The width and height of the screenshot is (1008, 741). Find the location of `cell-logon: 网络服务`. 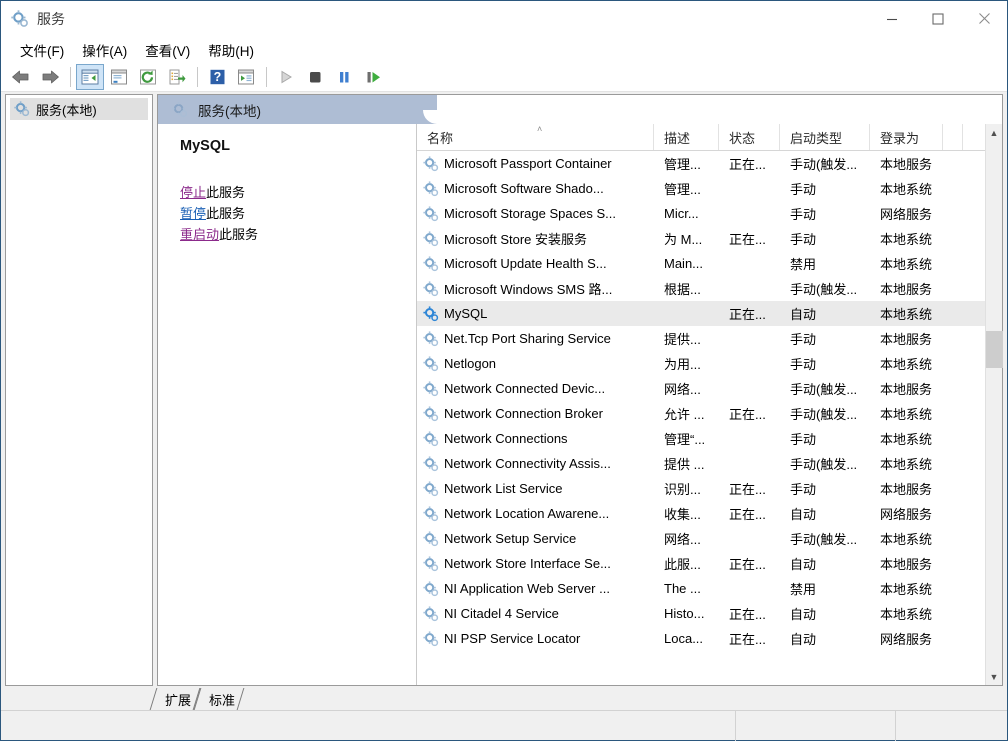

cell-logon: 网络服务 is located at coordinates (906, 214).